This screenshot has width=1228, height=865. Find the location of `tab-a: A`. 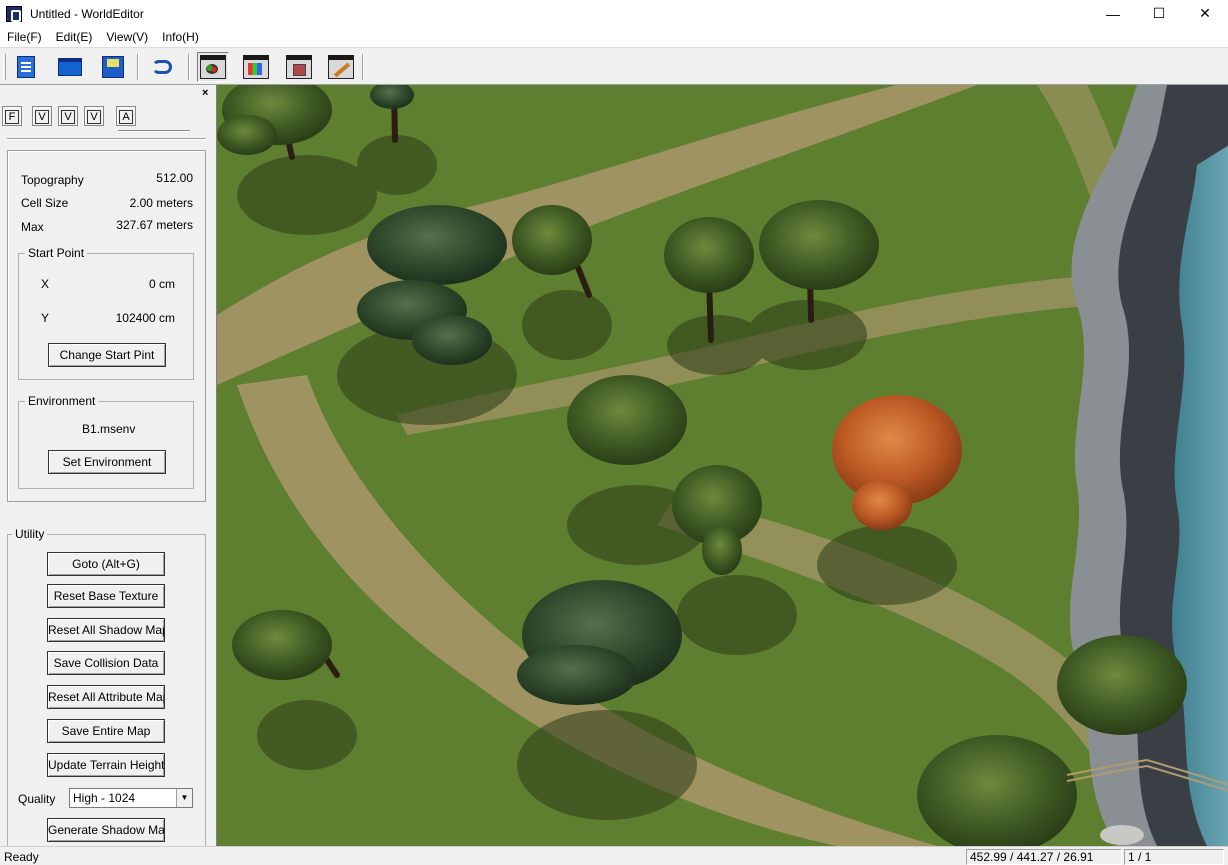

tab-a: A is located at coordinates (126, 116).